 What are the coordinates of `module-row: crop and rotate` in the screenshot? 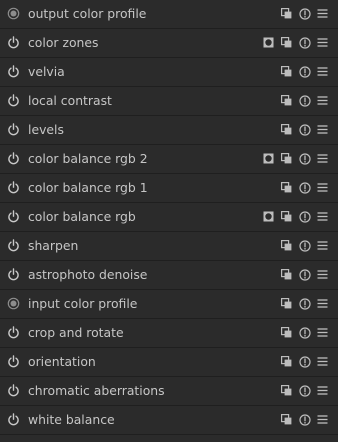 It's located at (169, 333).